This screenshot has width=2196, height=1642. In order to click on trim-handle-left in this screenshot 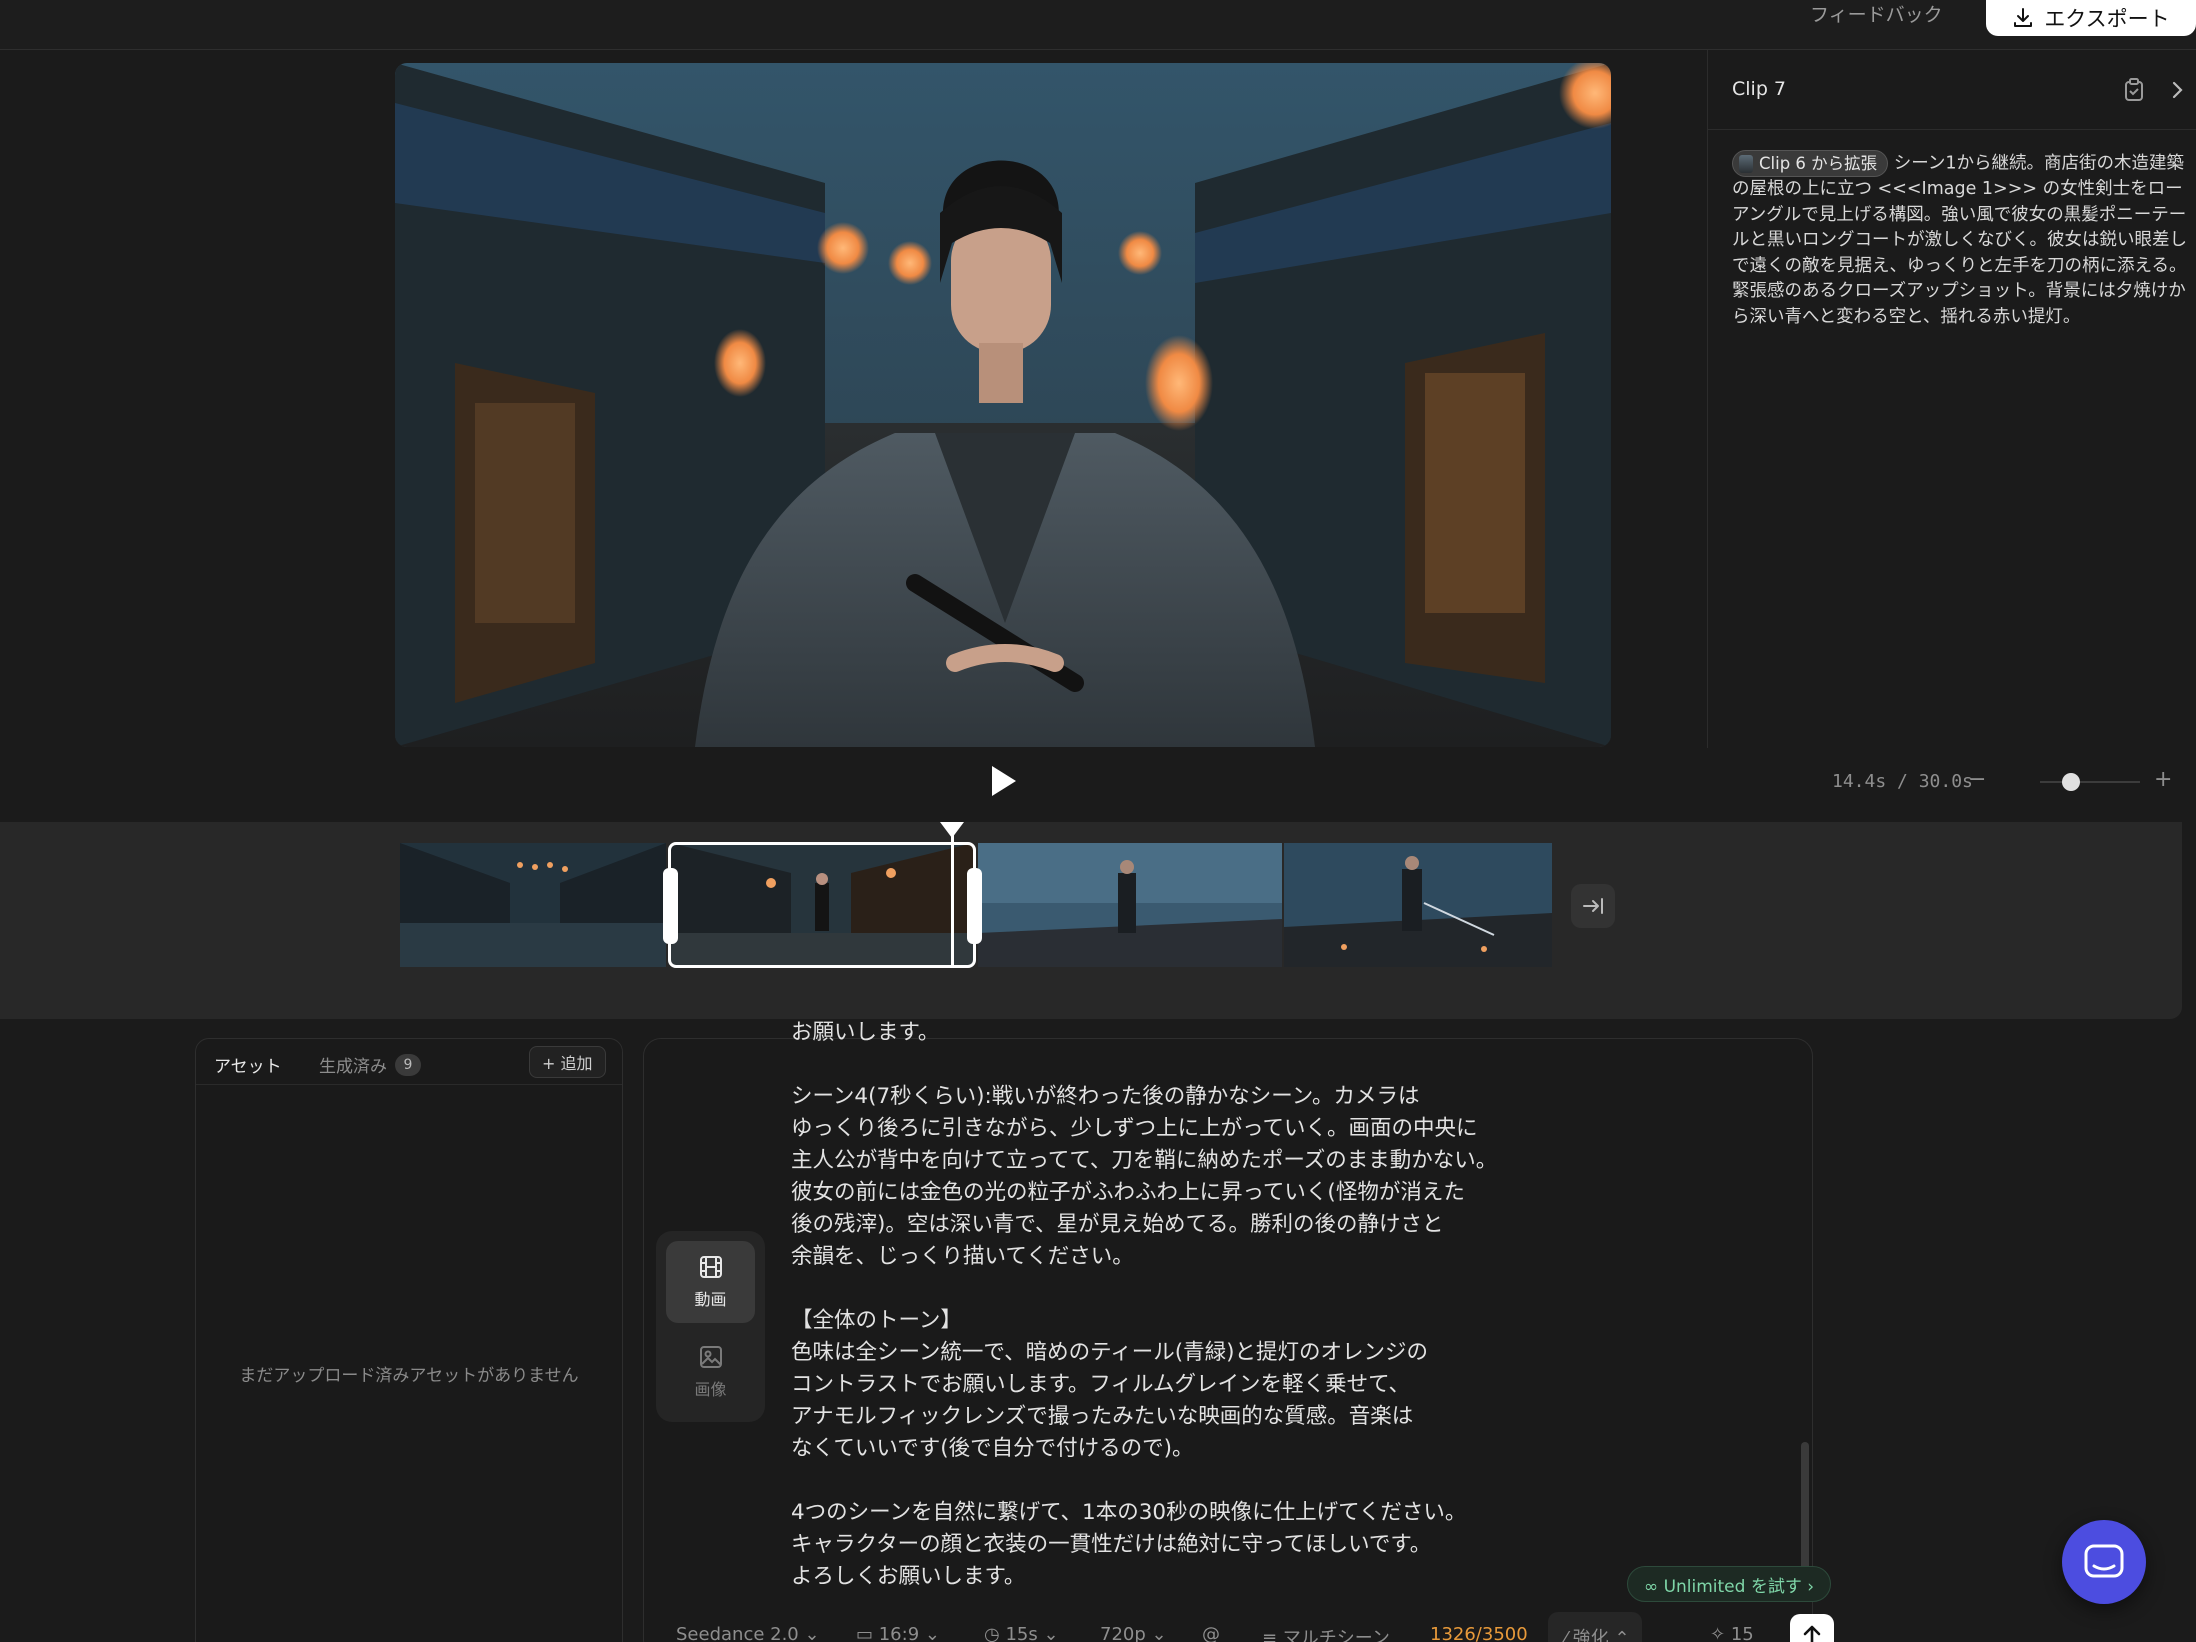, I will do `click(670, 906)`.